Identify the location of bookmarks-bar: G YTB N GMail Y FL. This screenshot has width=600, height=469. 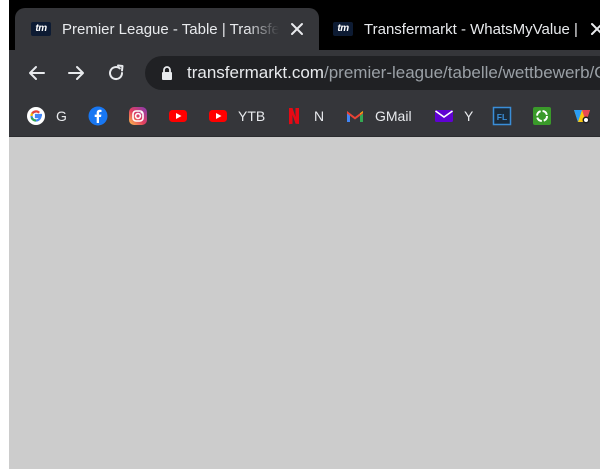
(304, 116).